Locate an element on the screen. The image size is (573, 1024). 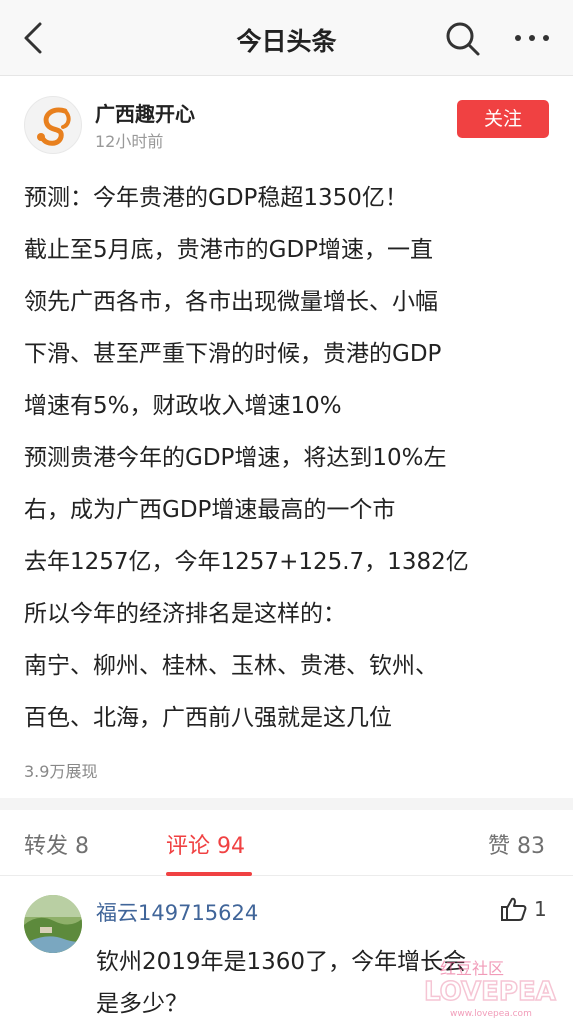
commenter-name: 福云149715624 is located at coordinates (177, 912).